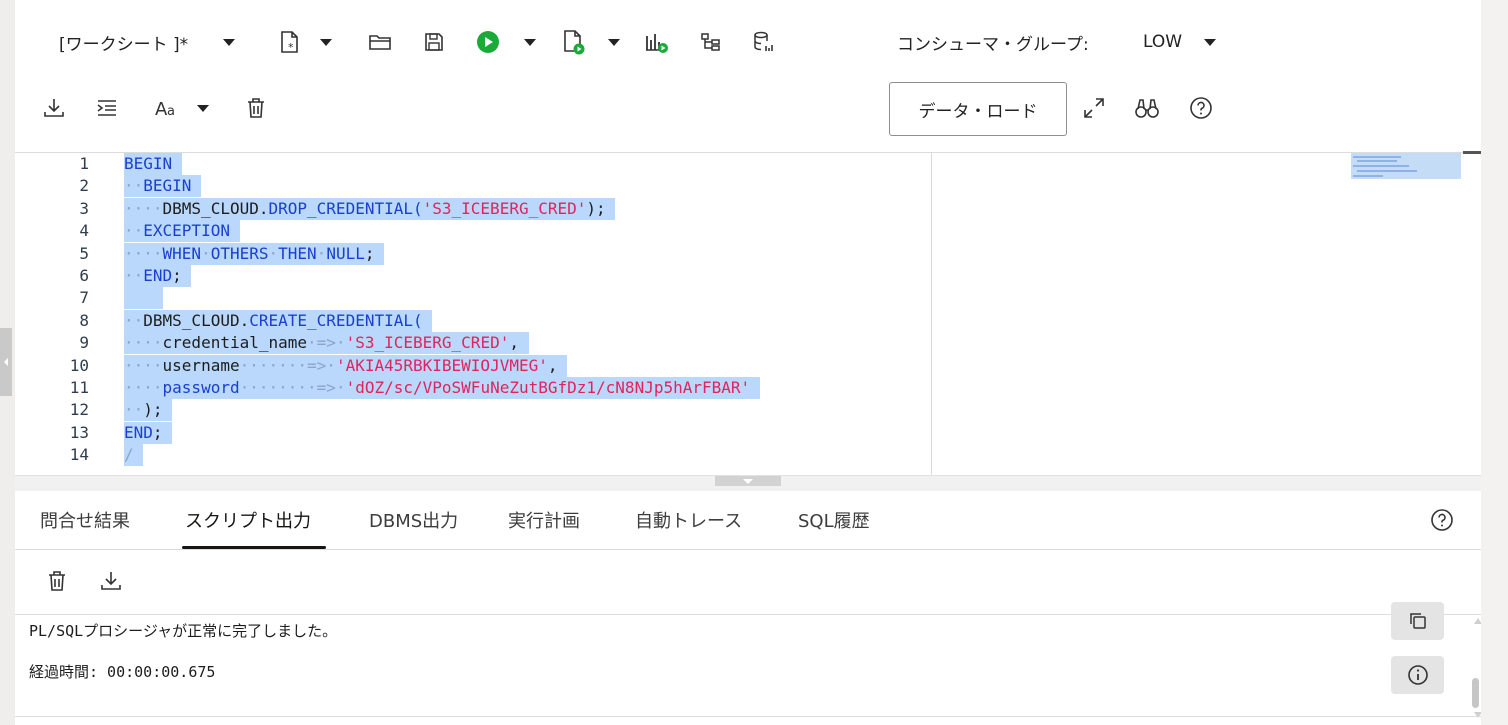 The height and width of the screenshot is (725, 1508). What do you see at coordinates (163, 186) in the screenshot?
I see `code-line: ··BEGIN` at bounding box center [163, 186].